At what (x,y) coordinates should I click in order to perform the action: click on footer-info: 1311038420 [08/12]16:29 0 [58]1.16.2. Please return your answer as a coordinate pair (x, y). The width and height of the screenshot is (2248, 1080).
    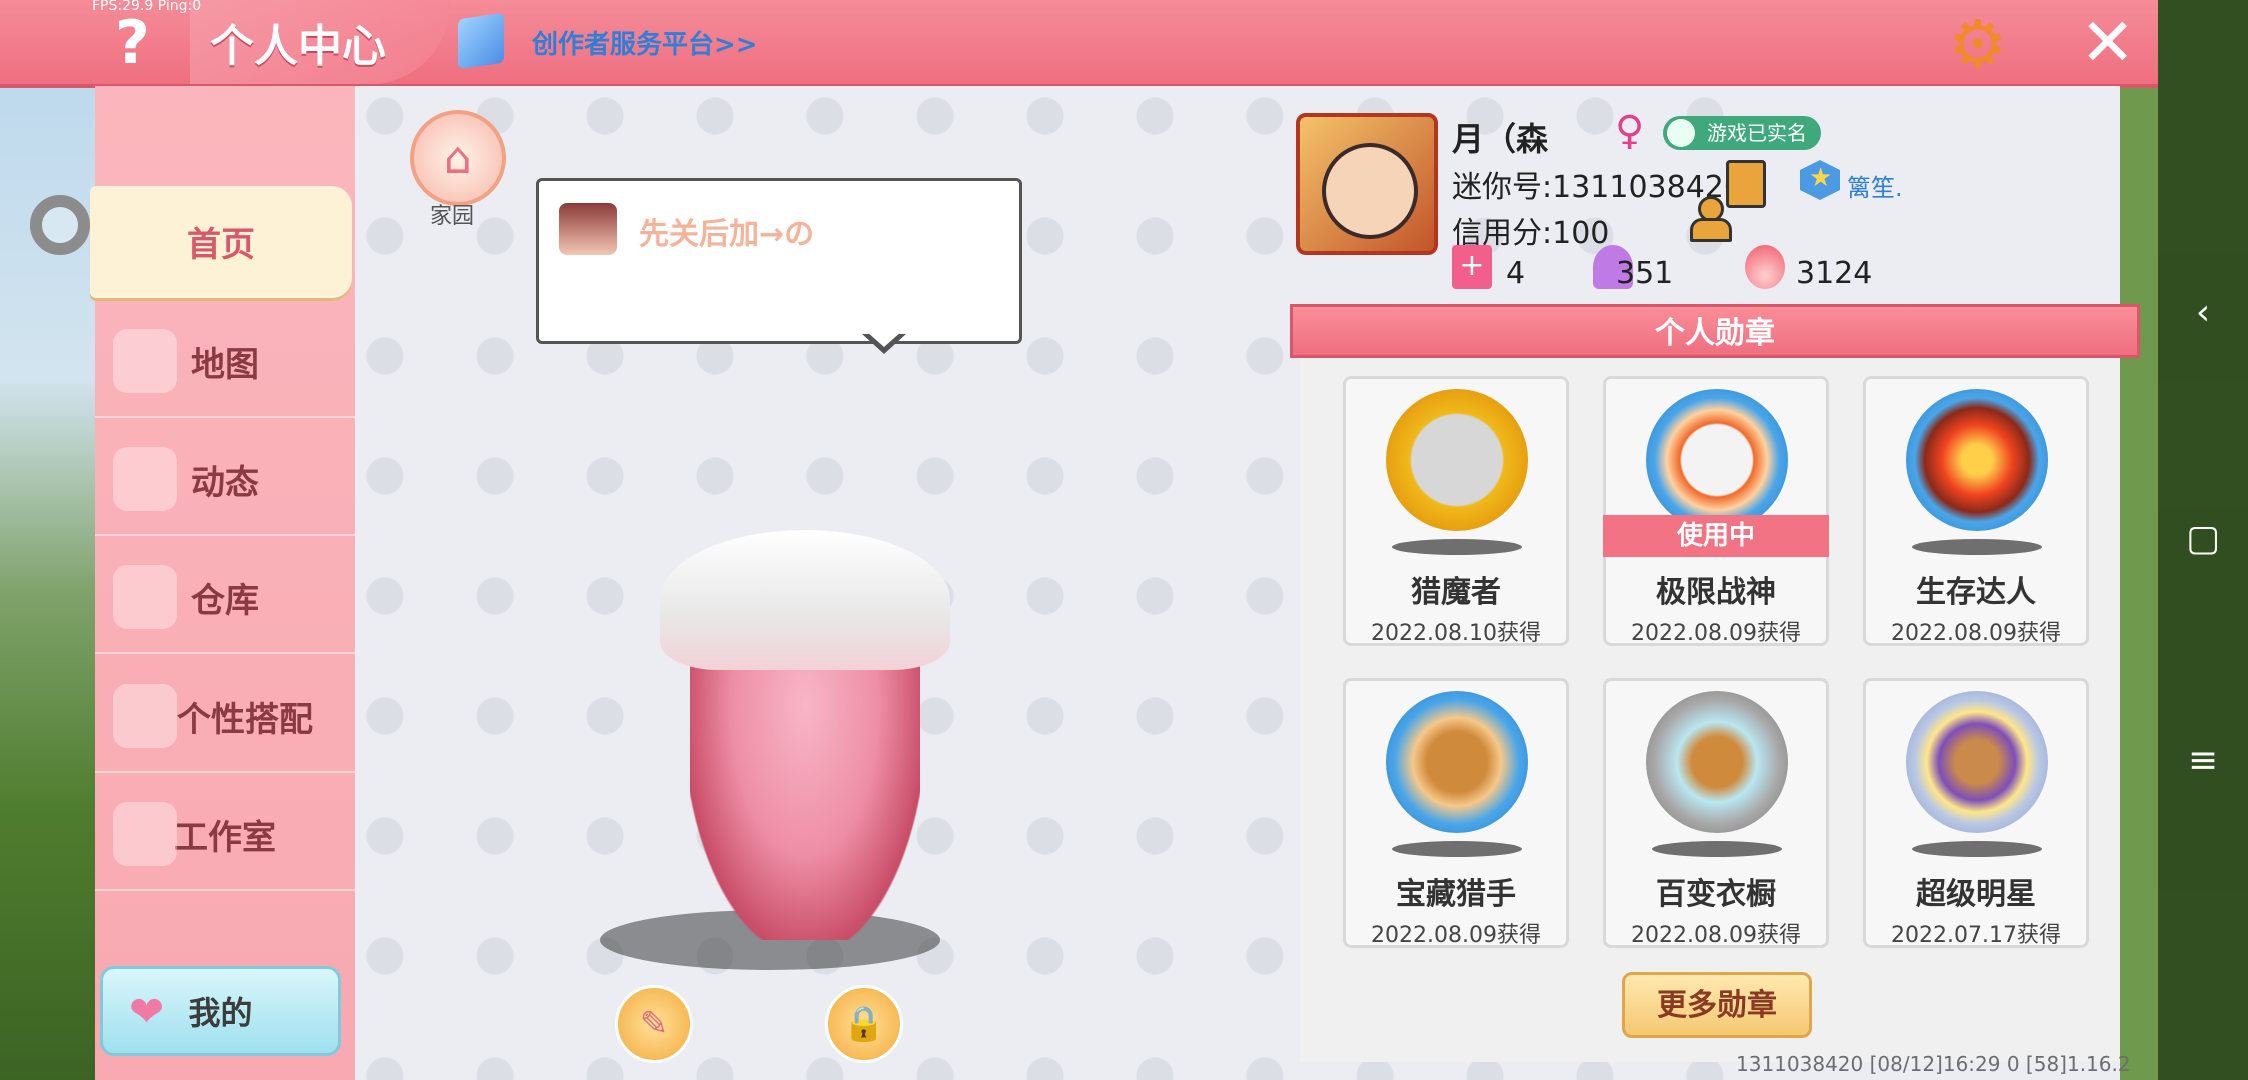
    Looking at the image, I should click on (1933, 1064).